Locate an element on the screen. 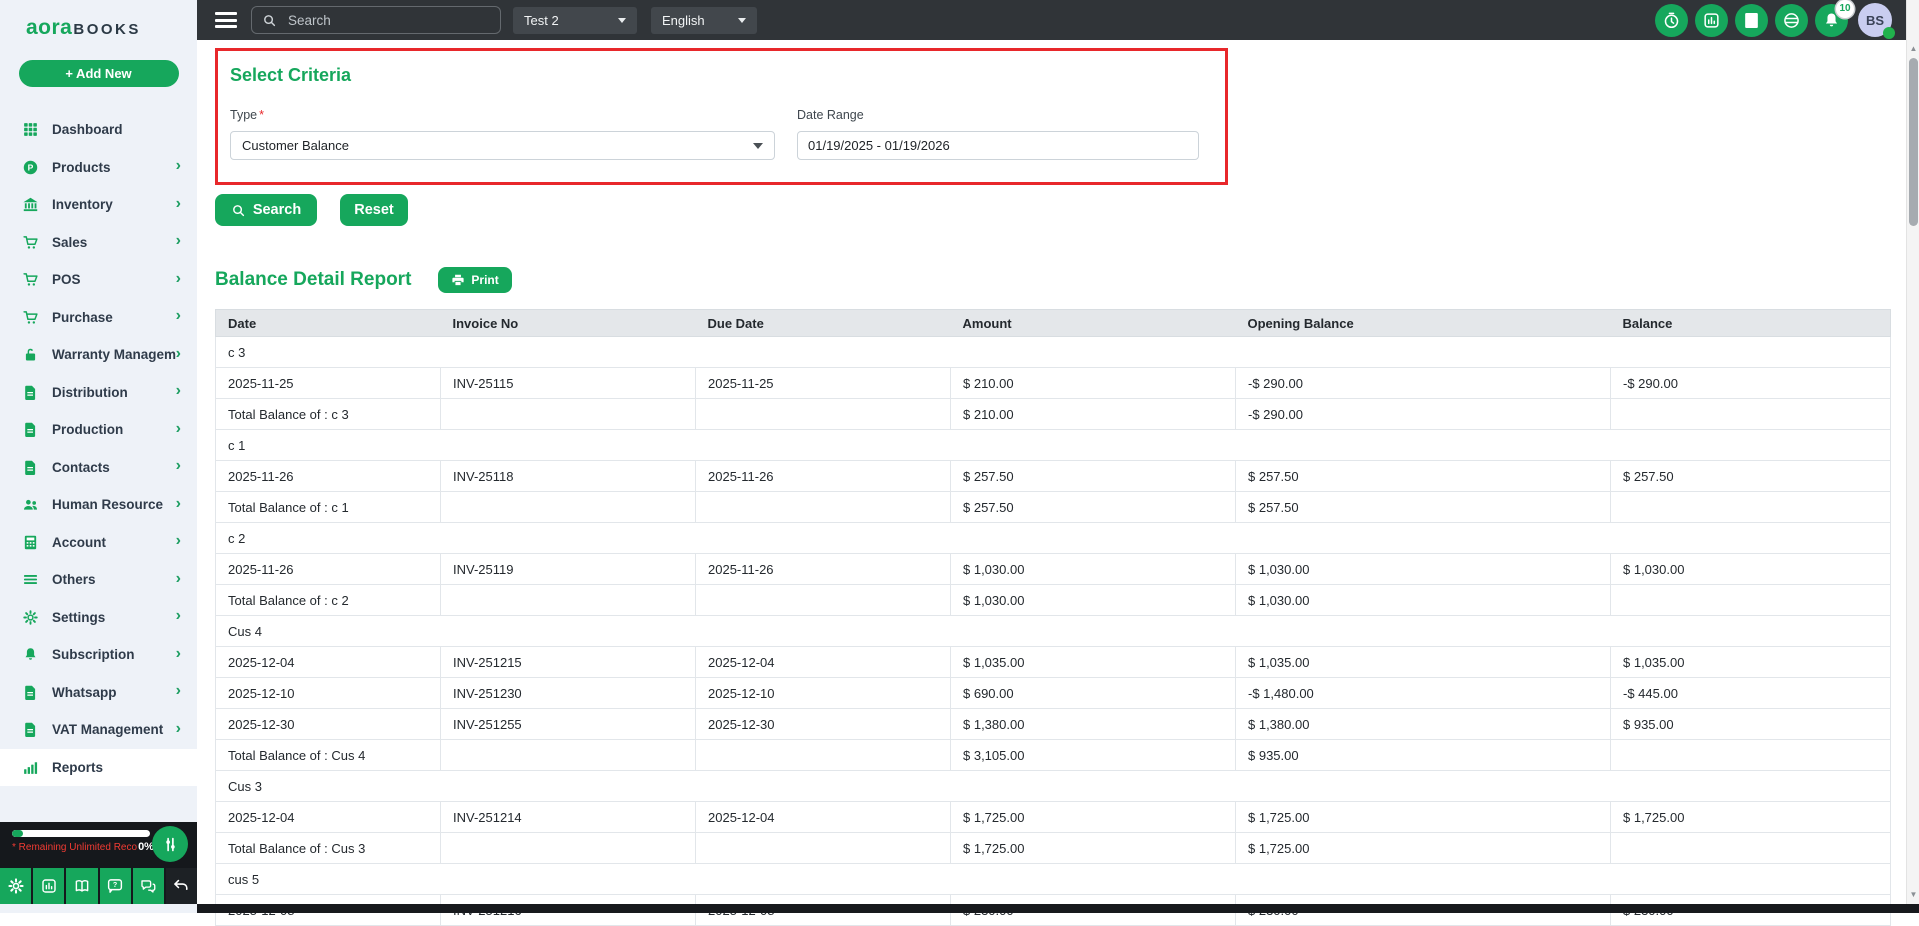 The width and height of the screenshot is (1919, 926). sidebar-item-label: Others is located at coordinates (74, 580).